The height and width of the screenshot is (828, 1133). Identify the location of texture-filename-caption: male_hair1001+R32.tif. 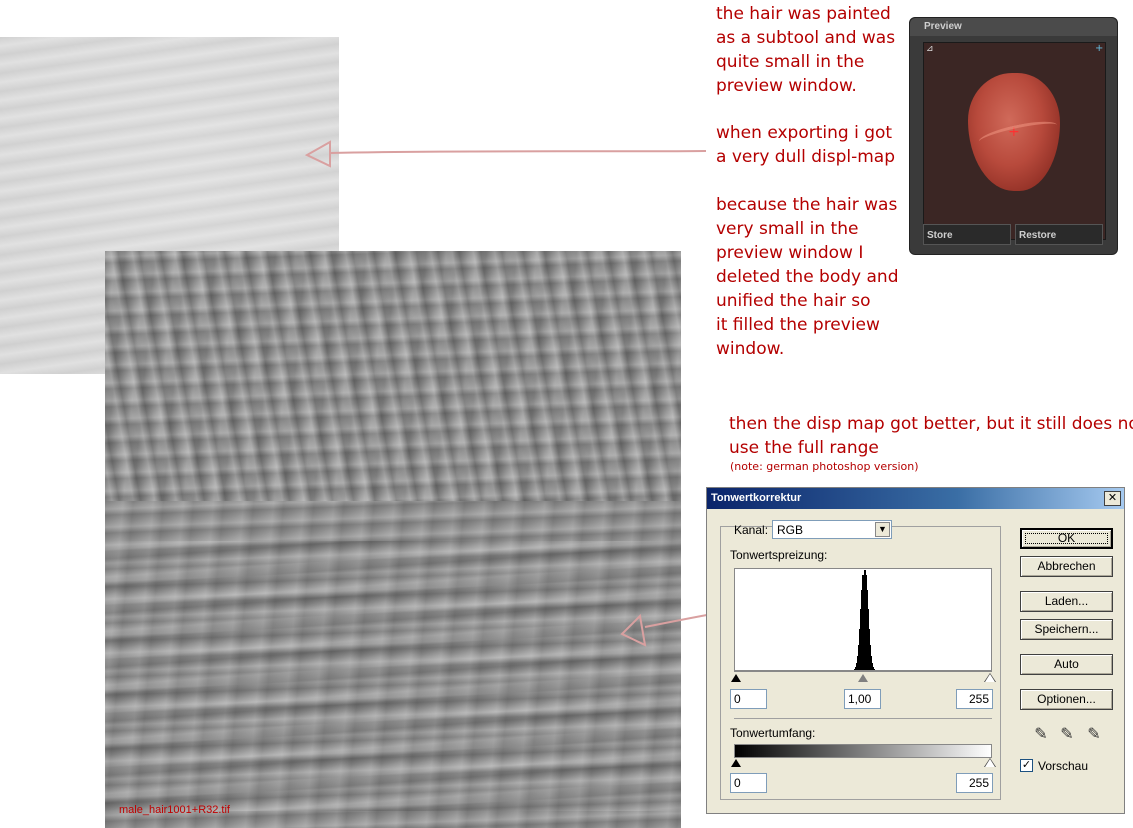
(174, 810).